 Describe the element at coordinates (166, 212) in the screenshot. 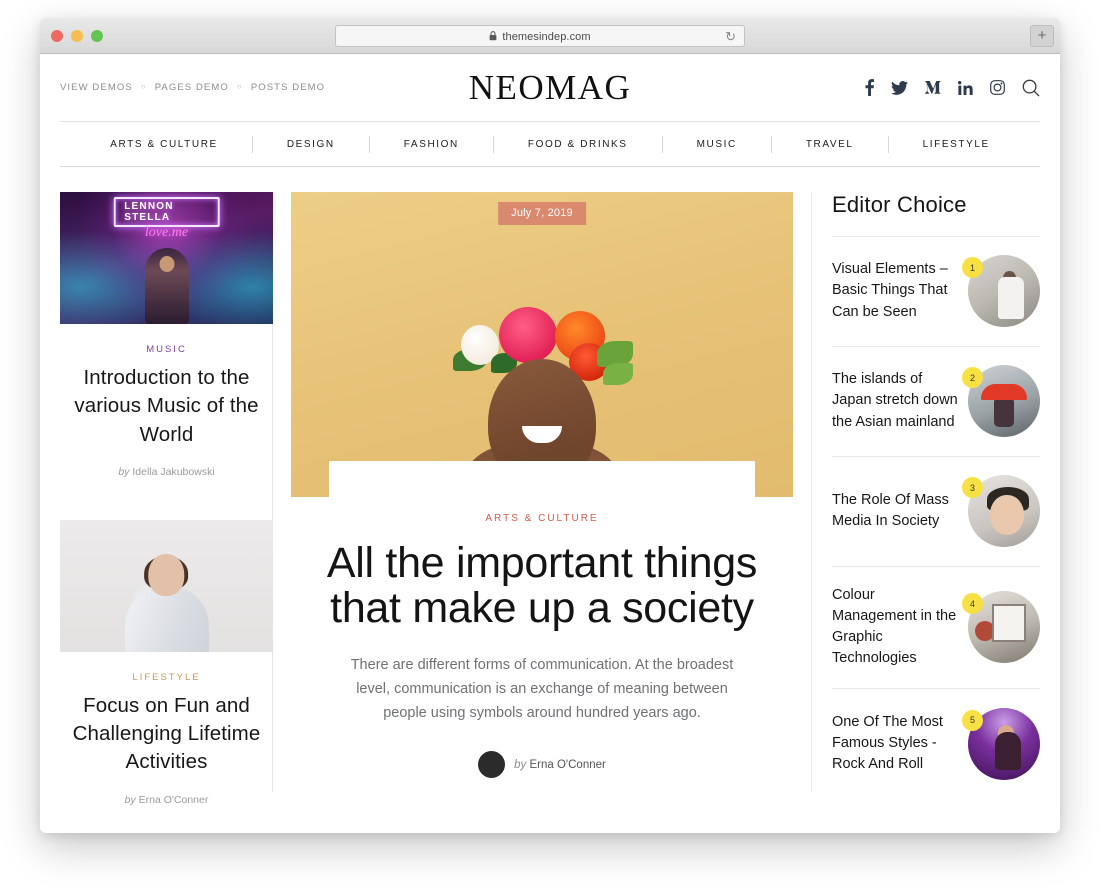

I see `neon-sign-text: LENNON STELLA` at that location.